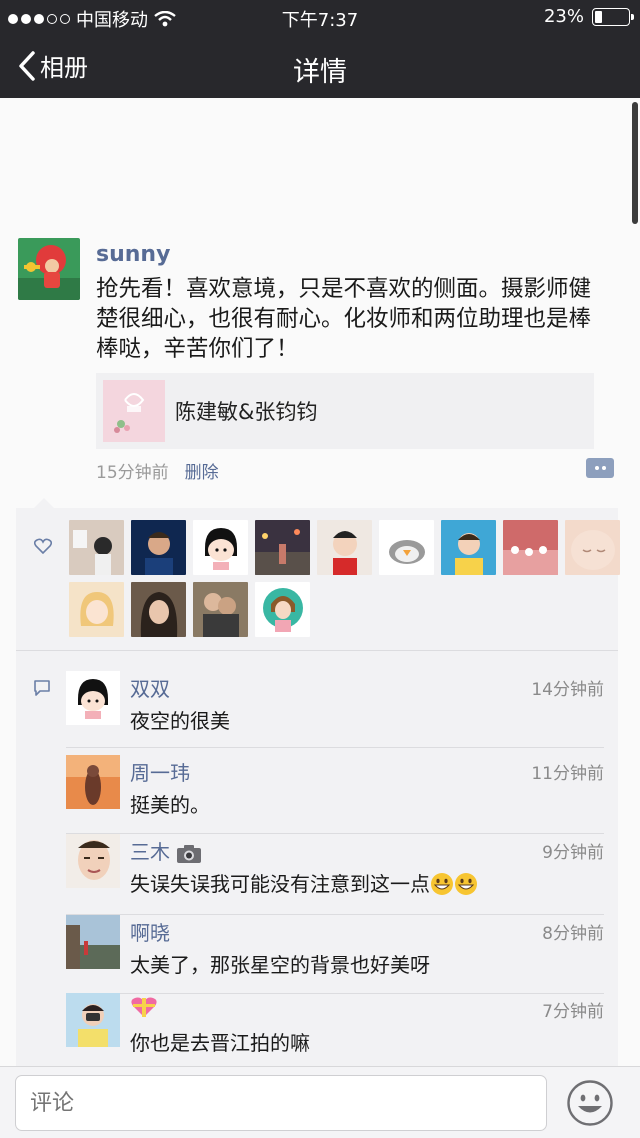  Describe the element at coordinates (573, 1012) in the screenshot. I see `comment-time: 7分钟前` at that location.